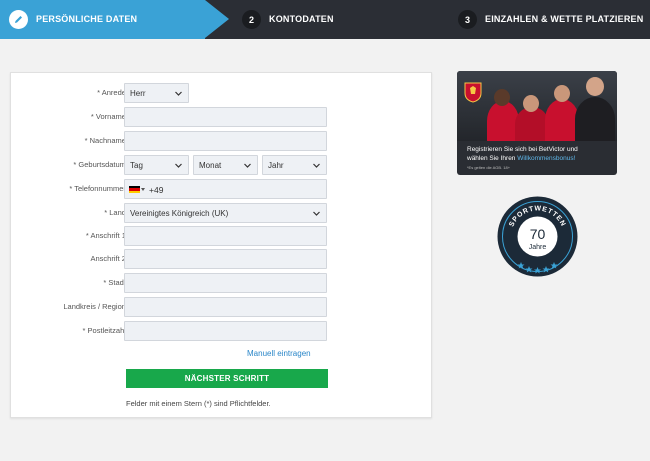  Describe the element at coordinates (134, 189) in the screenshot. I see `germany-flag-icon` at that location.